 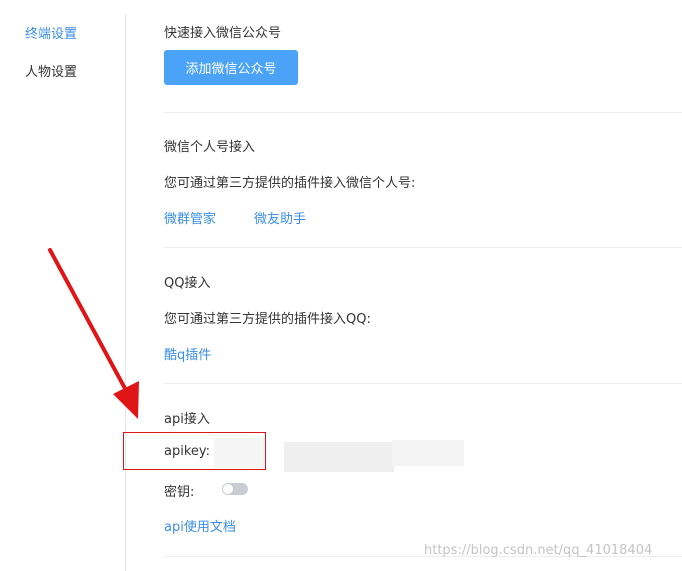 What do you see at coordinates (339, 457) in the screenshot?
I see `redacted-apikey-value` at bounding box center [339, 457].